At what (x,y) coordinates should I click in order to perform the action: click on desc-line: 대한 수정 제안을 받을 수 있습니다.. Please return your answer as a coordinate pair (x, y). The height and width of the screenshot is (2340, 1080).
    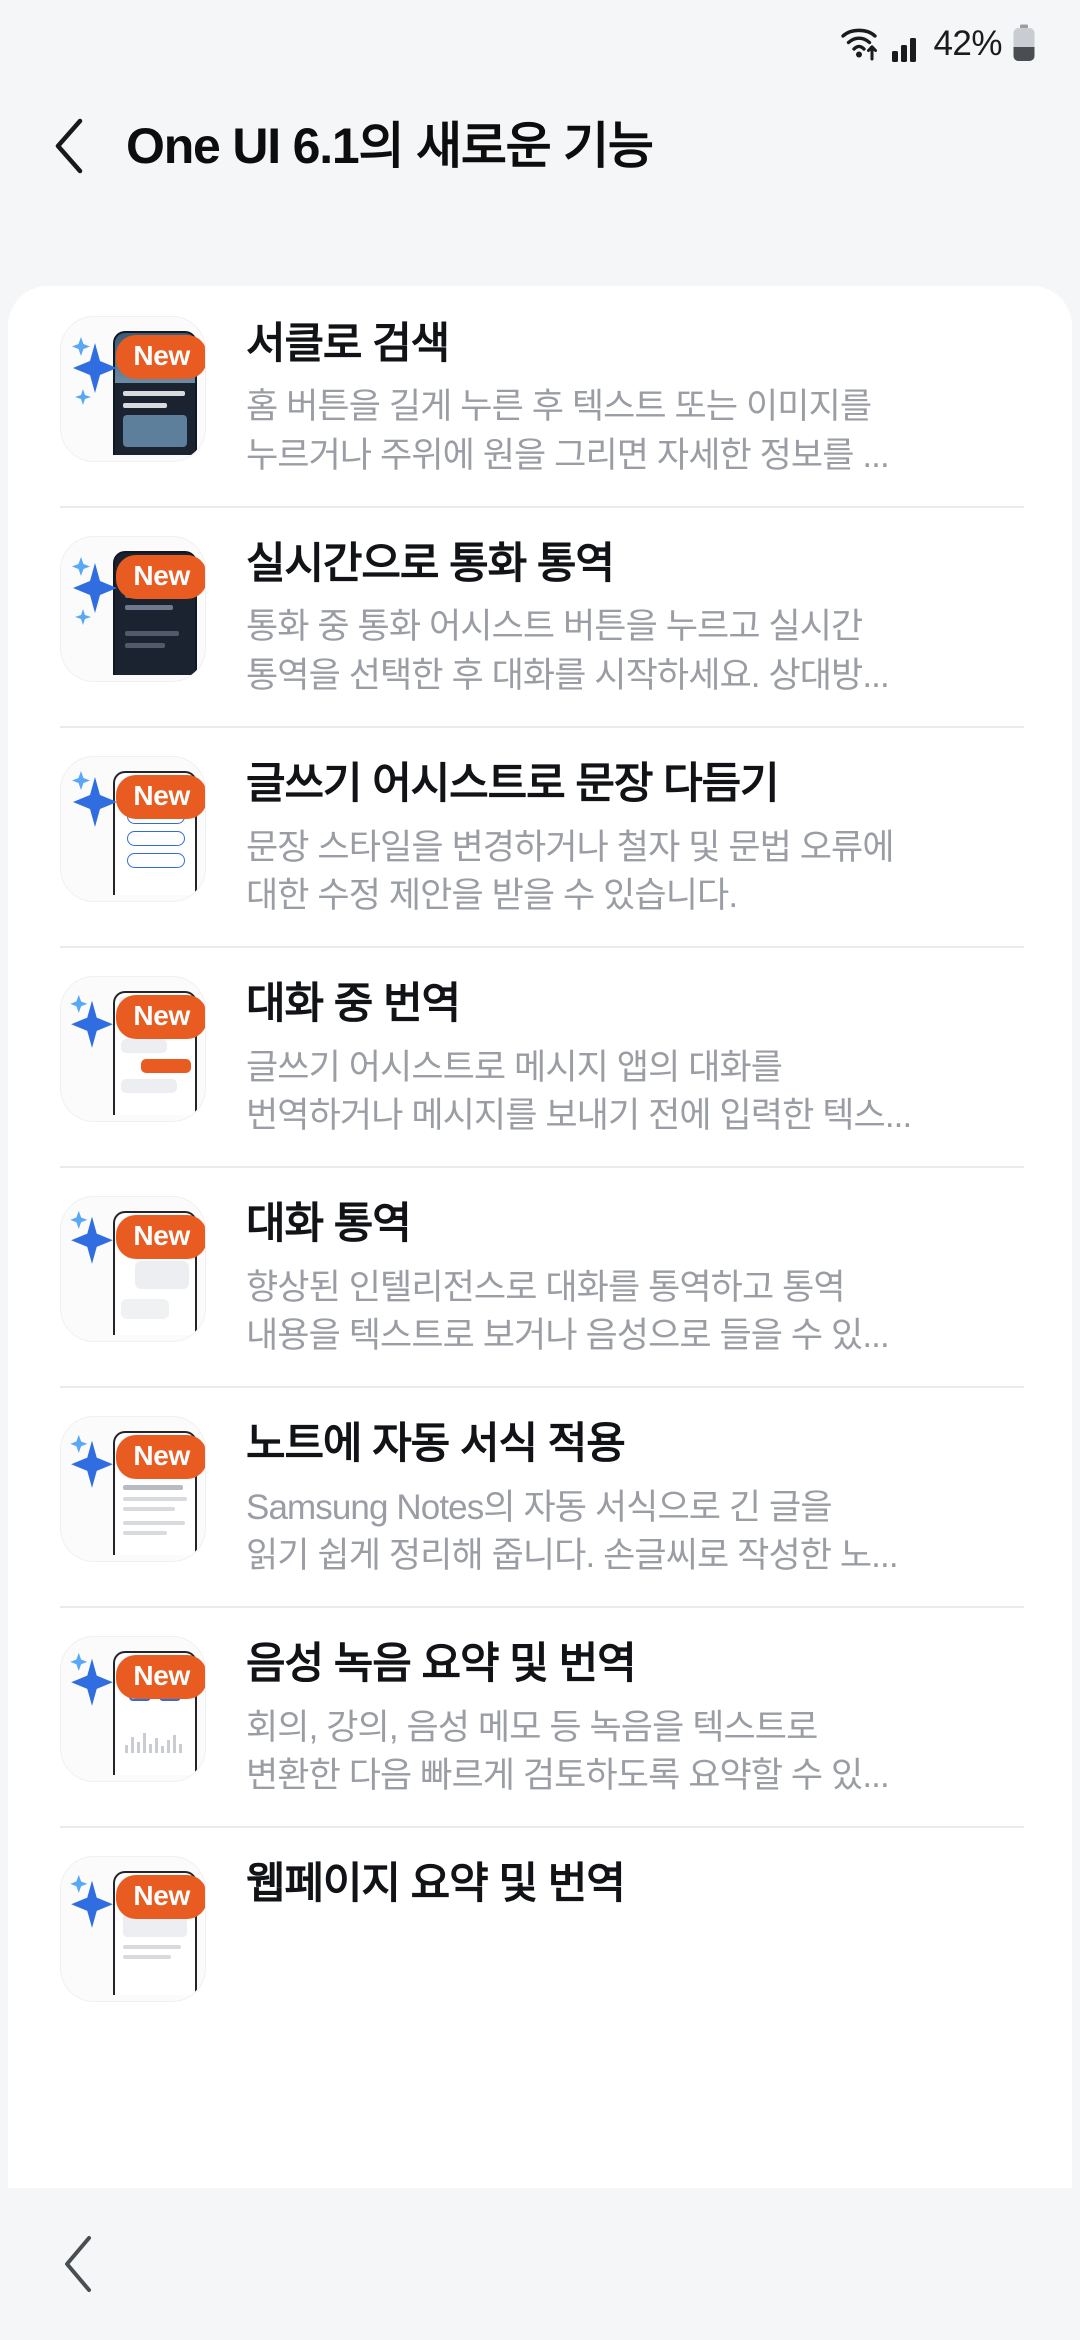
    Looking at the image, I should click on (492, 895).